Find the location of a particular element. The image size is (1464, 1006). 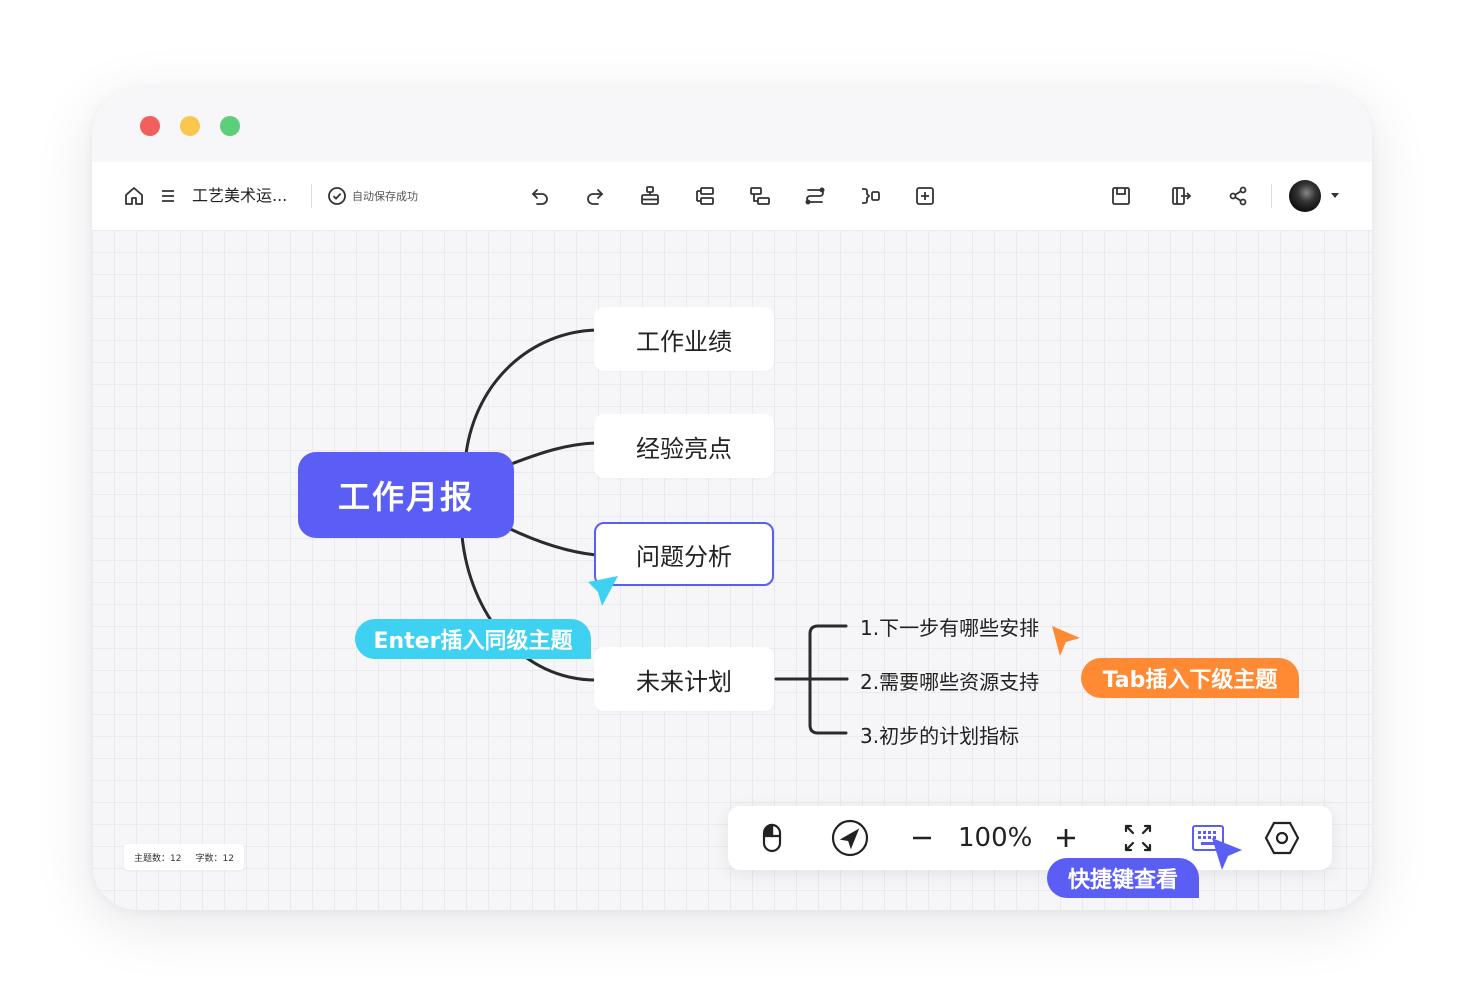

minimize-window-button is located at coordinates (190, 126).